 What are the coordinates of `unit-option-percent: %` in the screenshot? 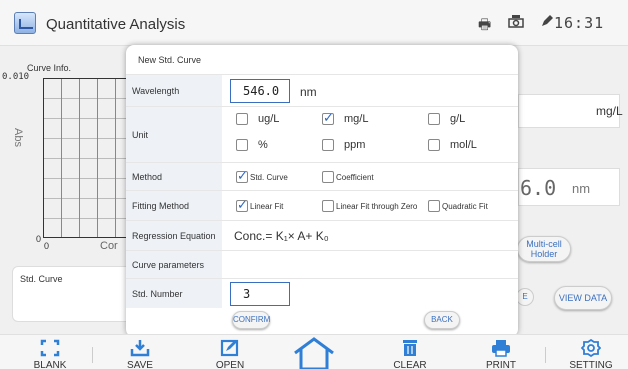 It's located at (252, 145).